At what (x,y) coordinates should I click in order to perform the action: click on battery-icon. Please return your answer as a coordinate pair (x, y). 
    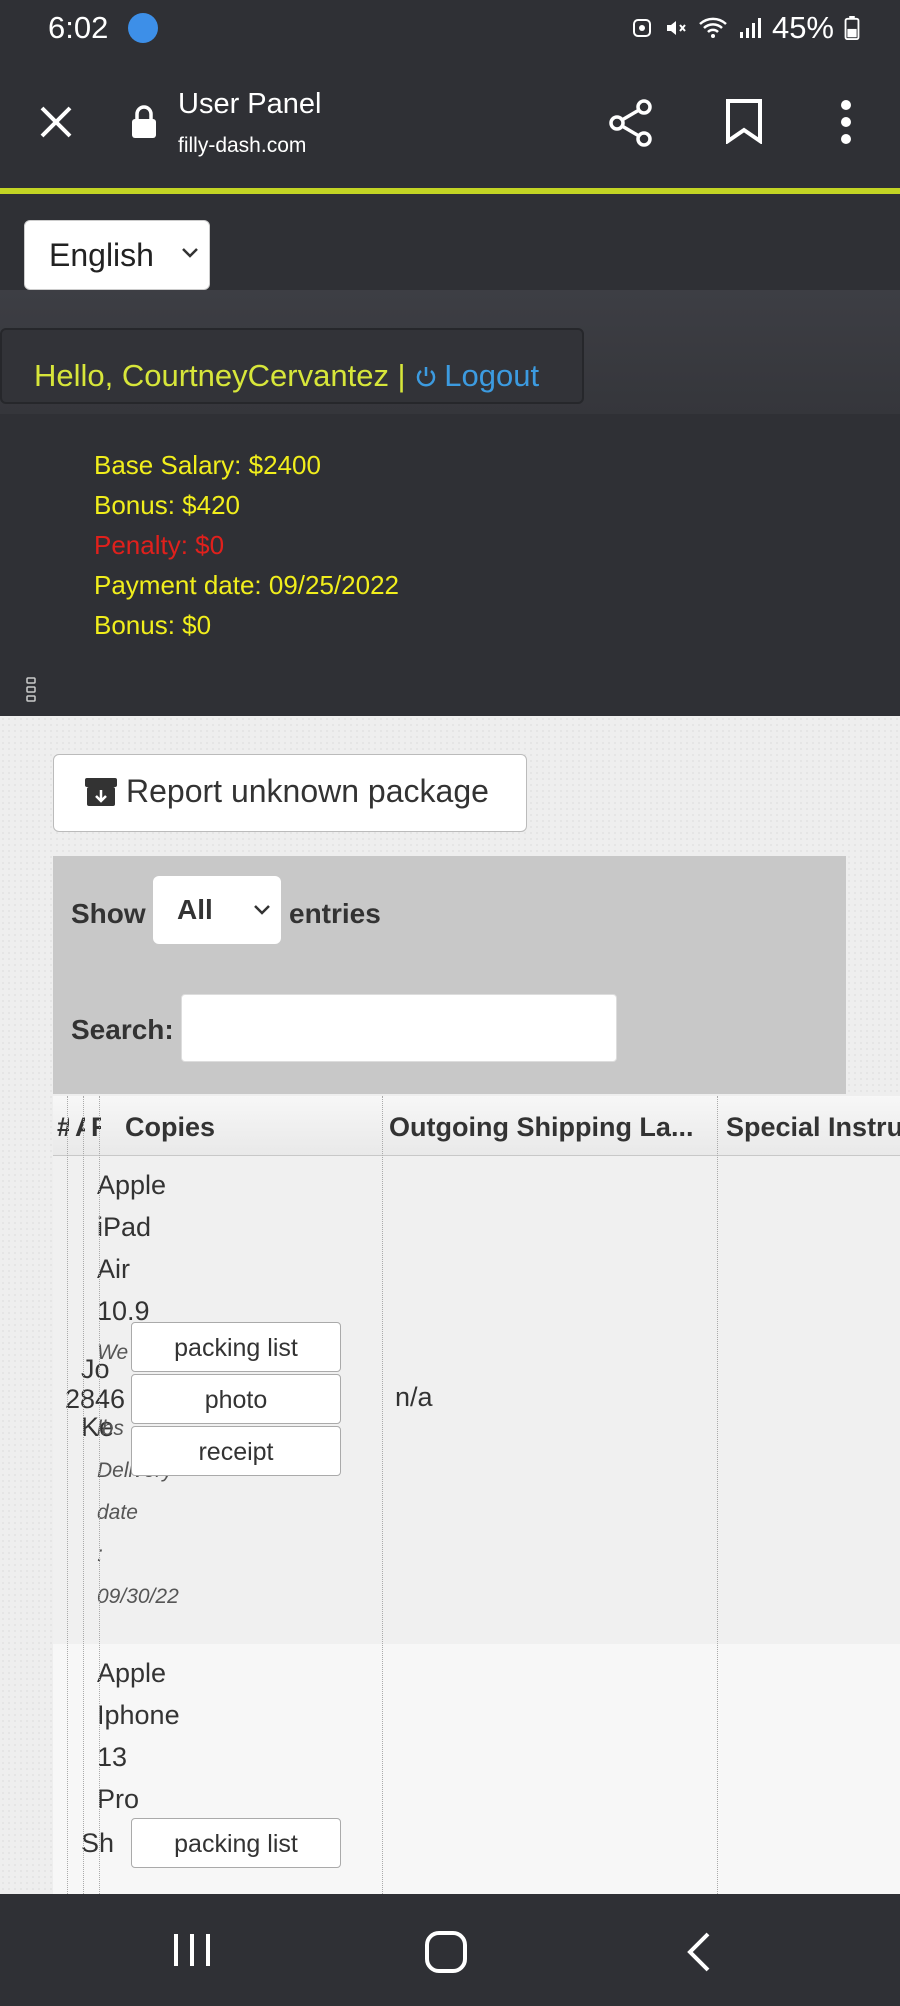
    Looking at the image, I should click on (852, 28).